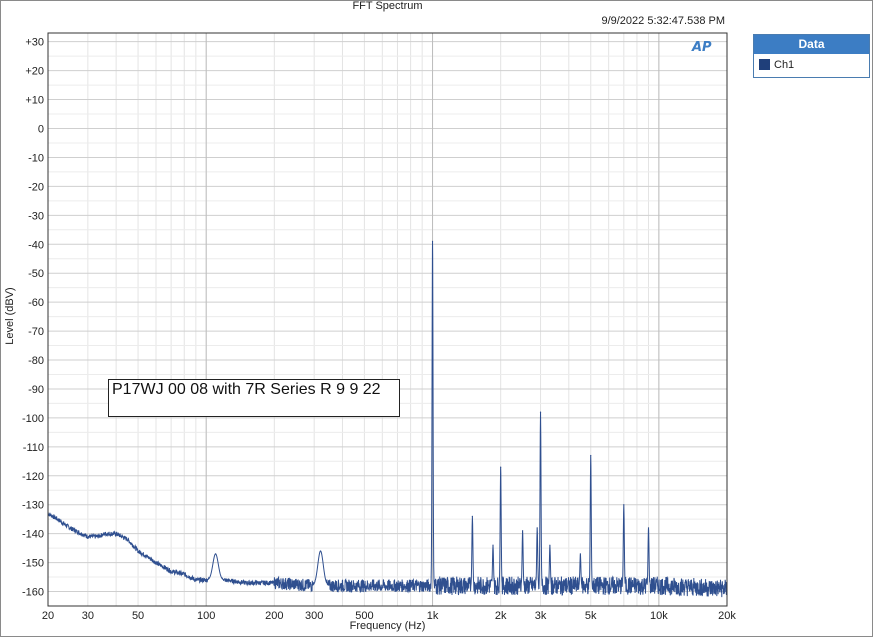 The width and height of the screenshot is (873, 637). Describe the element at coordinates (811, 65) in the screenshot. I see `legend-item-ch1: Ch1` at that location.